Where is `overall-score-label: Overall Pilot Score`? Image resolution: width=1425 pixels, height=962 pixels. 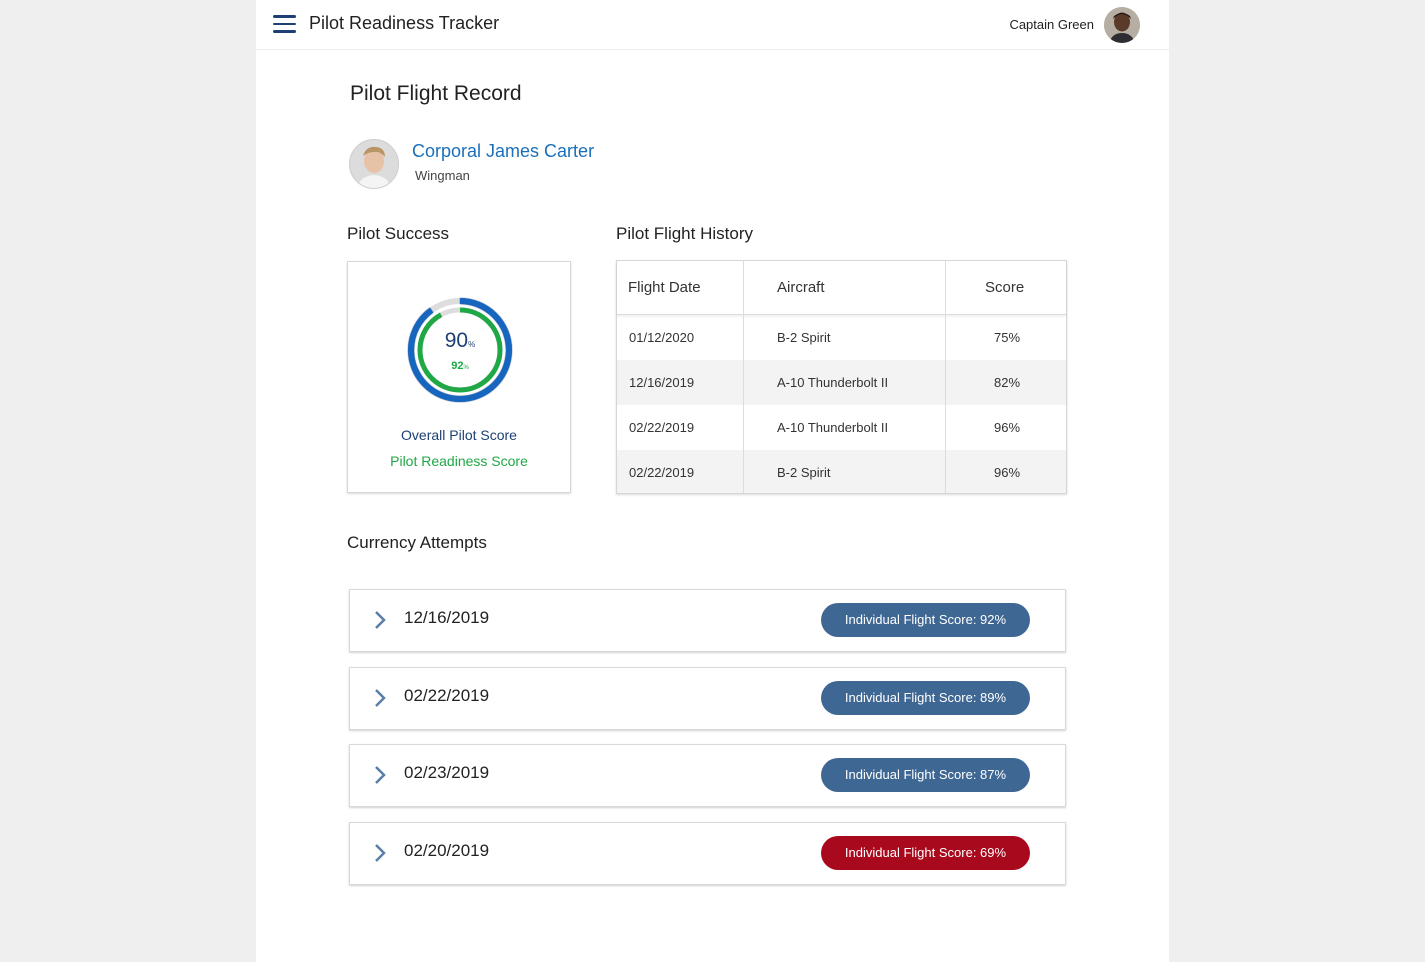
overall-score-label: Overall Pilot Score is located at coordinates (459, 435).